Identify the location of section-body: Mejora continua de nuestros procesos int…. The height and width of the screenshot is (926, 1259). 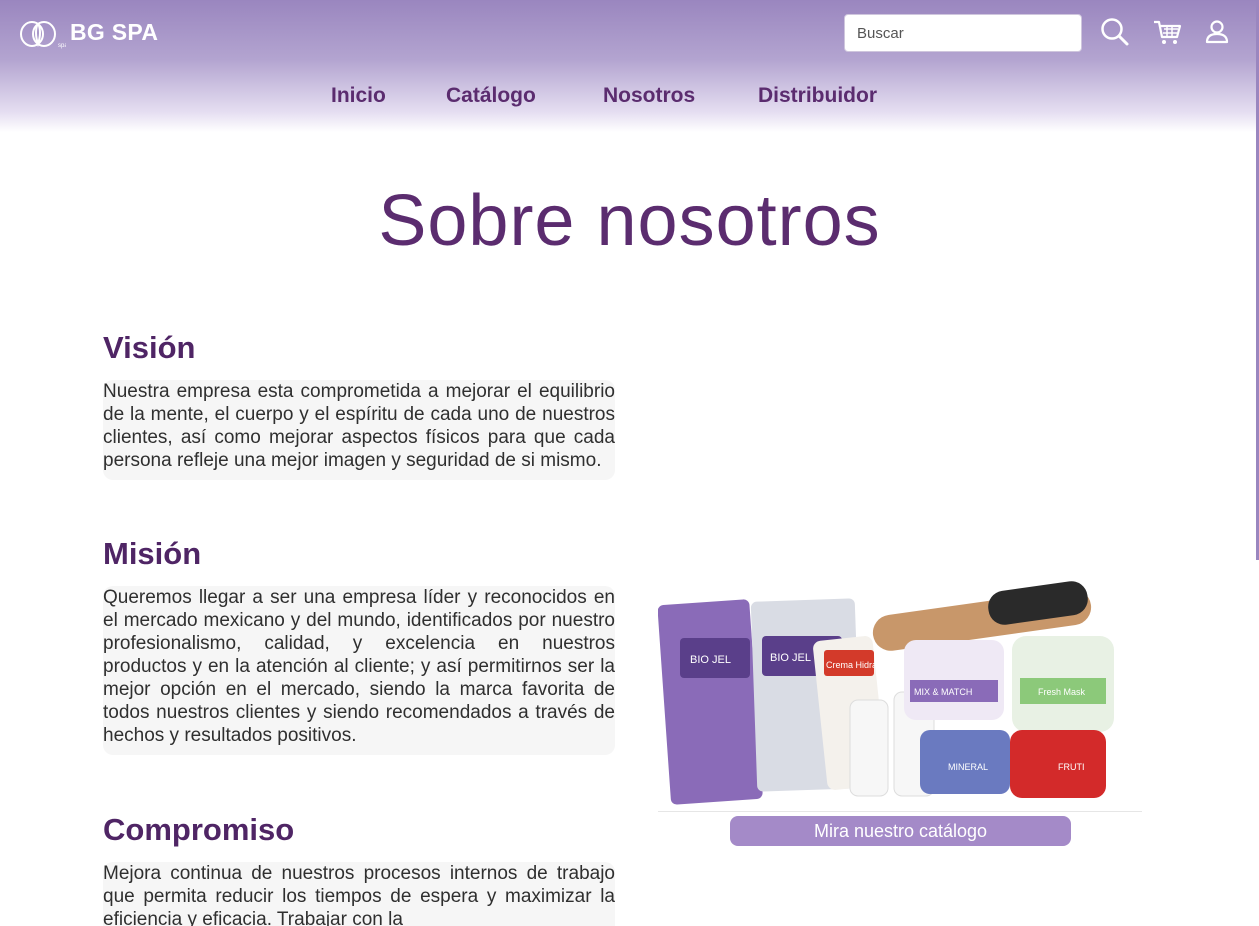
(359, 894).